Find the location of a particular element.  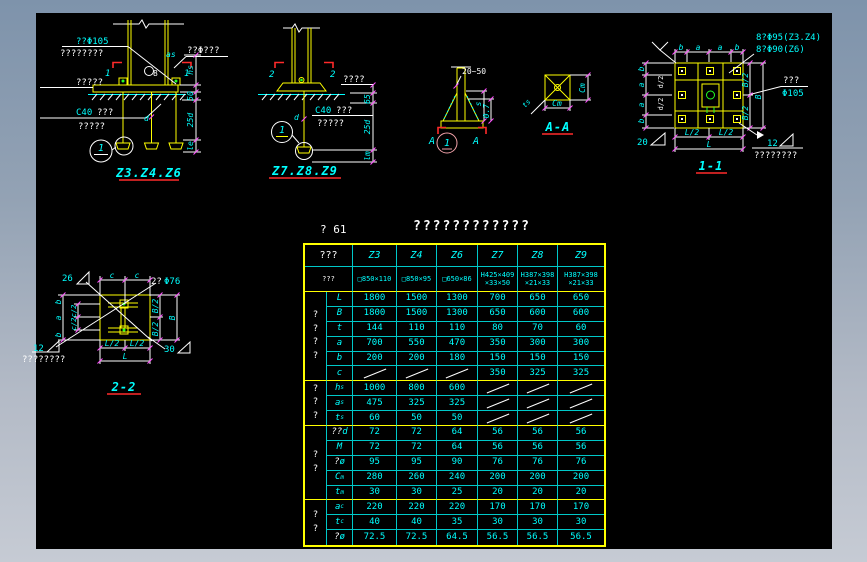

table-cell: 56.5 is located at coordinates (498, 537).